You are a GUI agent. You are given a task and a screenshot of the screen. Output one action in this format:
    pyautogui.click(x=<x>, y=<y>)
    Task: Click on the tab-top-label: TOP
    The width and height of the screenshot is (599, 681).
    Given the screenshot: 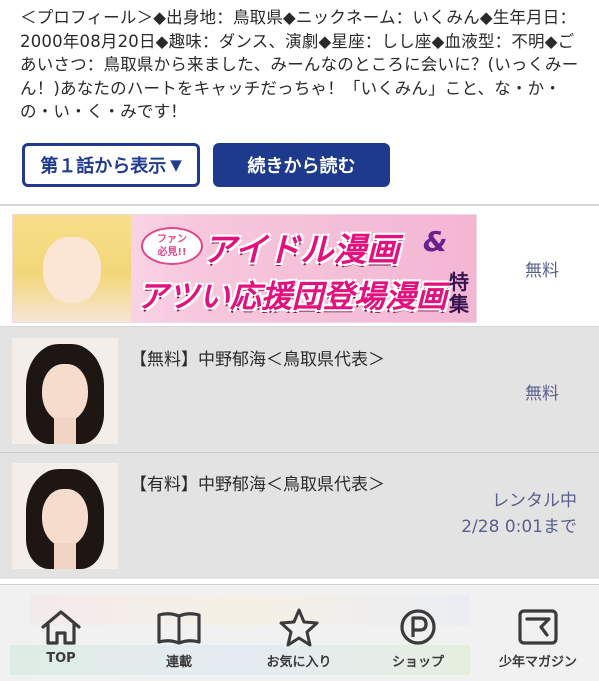 What is the action you would take?
    pyautogui.click(x=61, y=658)
    